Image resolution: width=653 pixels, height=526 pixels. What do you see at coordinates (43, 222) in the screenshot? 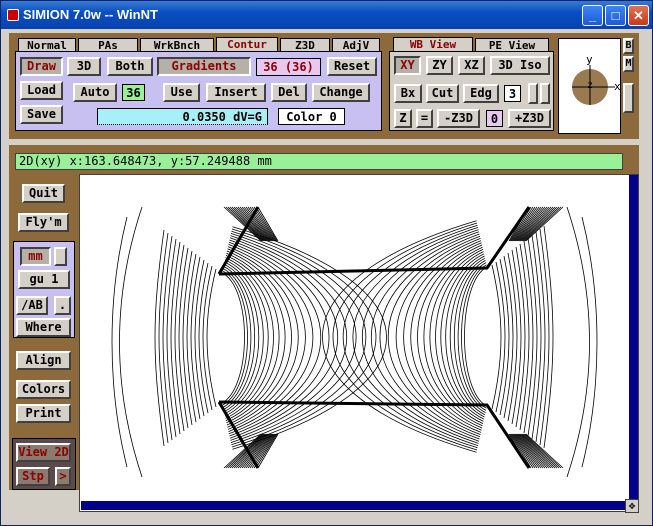
I see `flym-button: Fly'm` at bounding box center [43, 222].